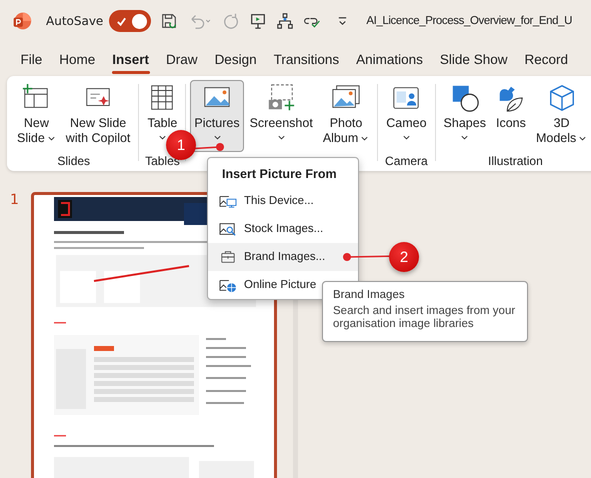  I want to click on ribbon-tab: Home, so click(77, 59).